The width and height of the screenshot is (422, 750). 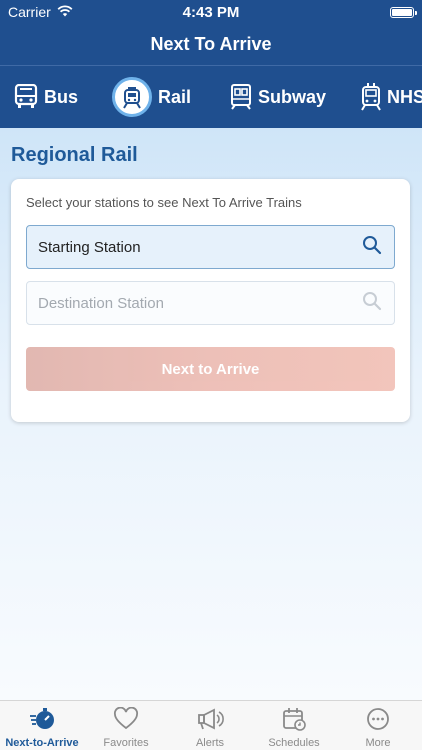 I want to click on mode-rail: Rail, so click(x=151, y=97).